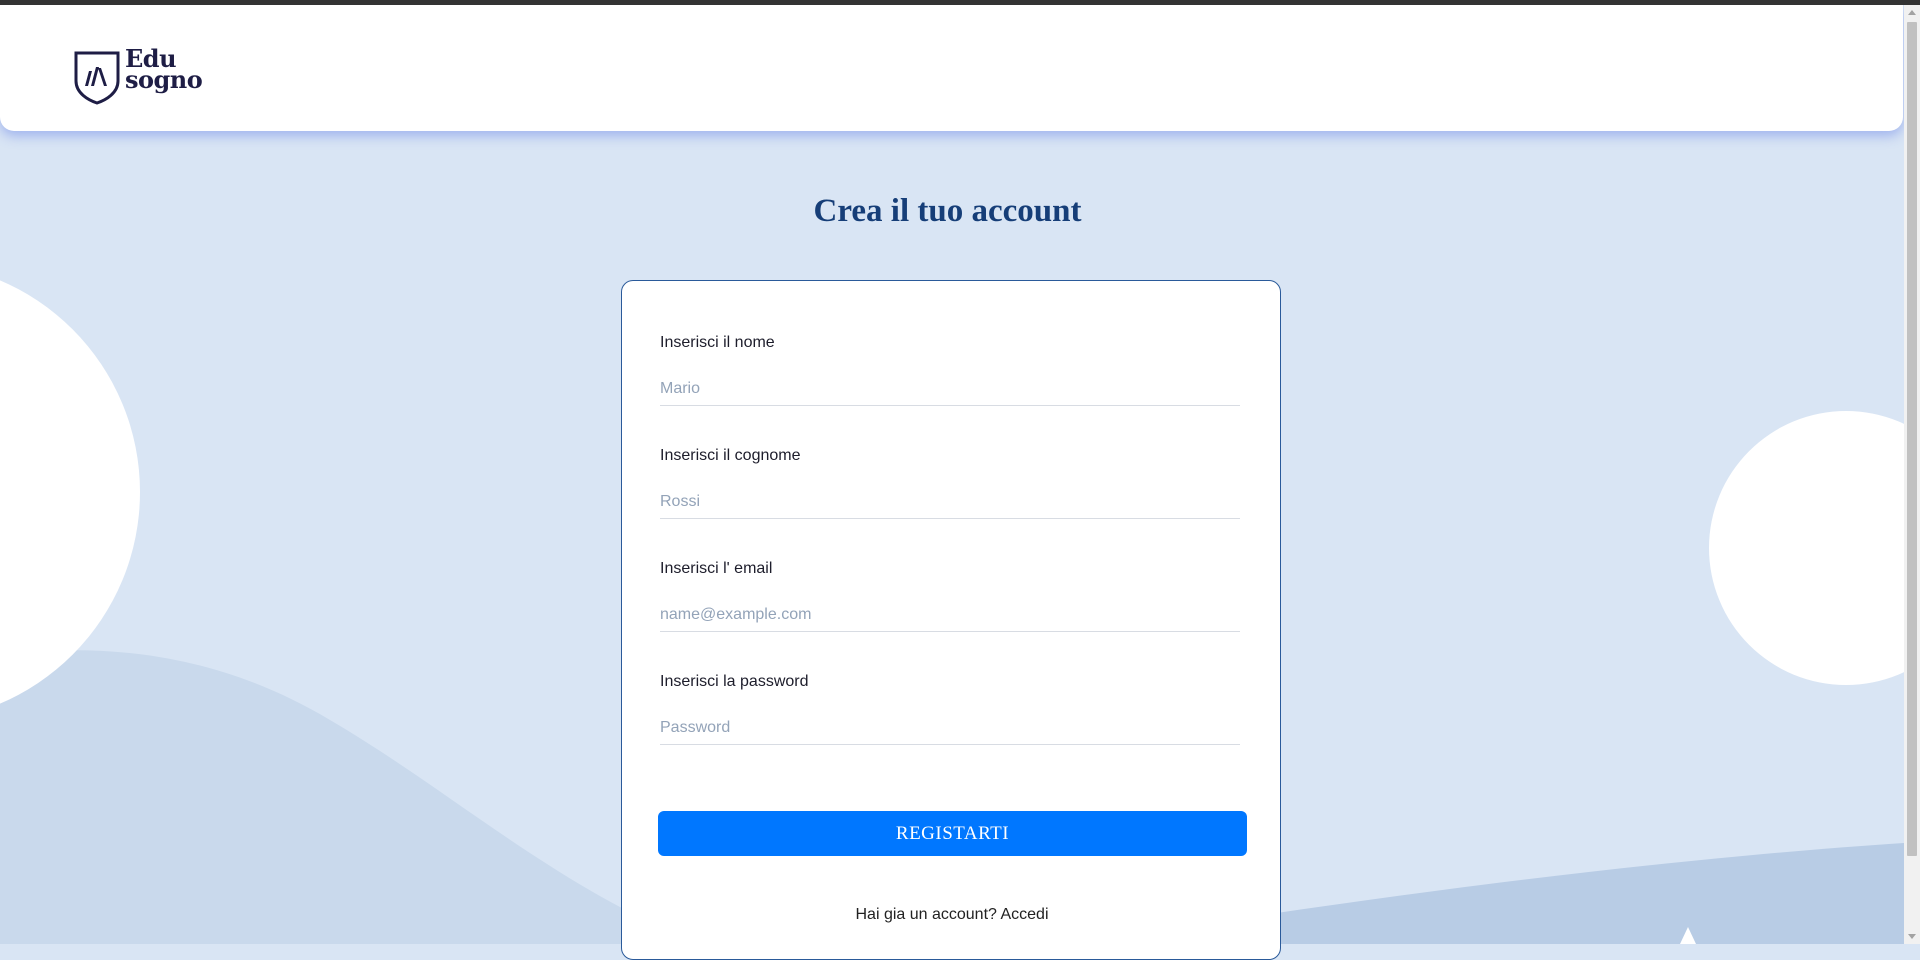 The width and height of the screenshot is (1920, 960). I want to click on login-prompt-row: Hai gia un account? Accedi, so click(952, 915).